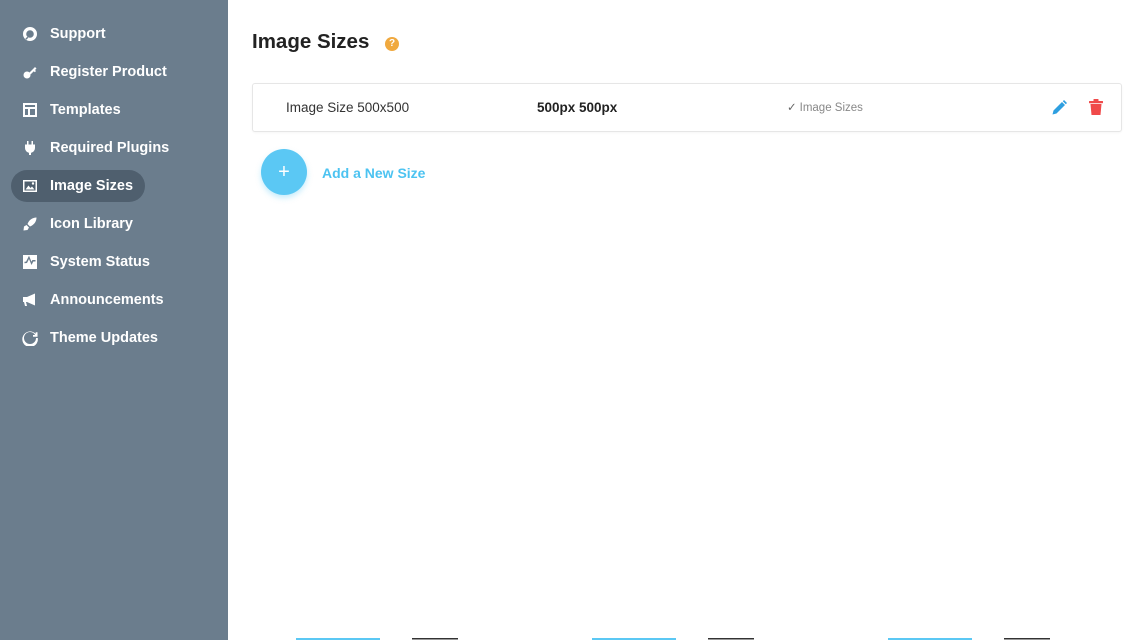 The width and height of the screenshot is (1140, 640). Describe the element at coordinates (30, 186) in the screenshot. I see `image-icon` at that location.